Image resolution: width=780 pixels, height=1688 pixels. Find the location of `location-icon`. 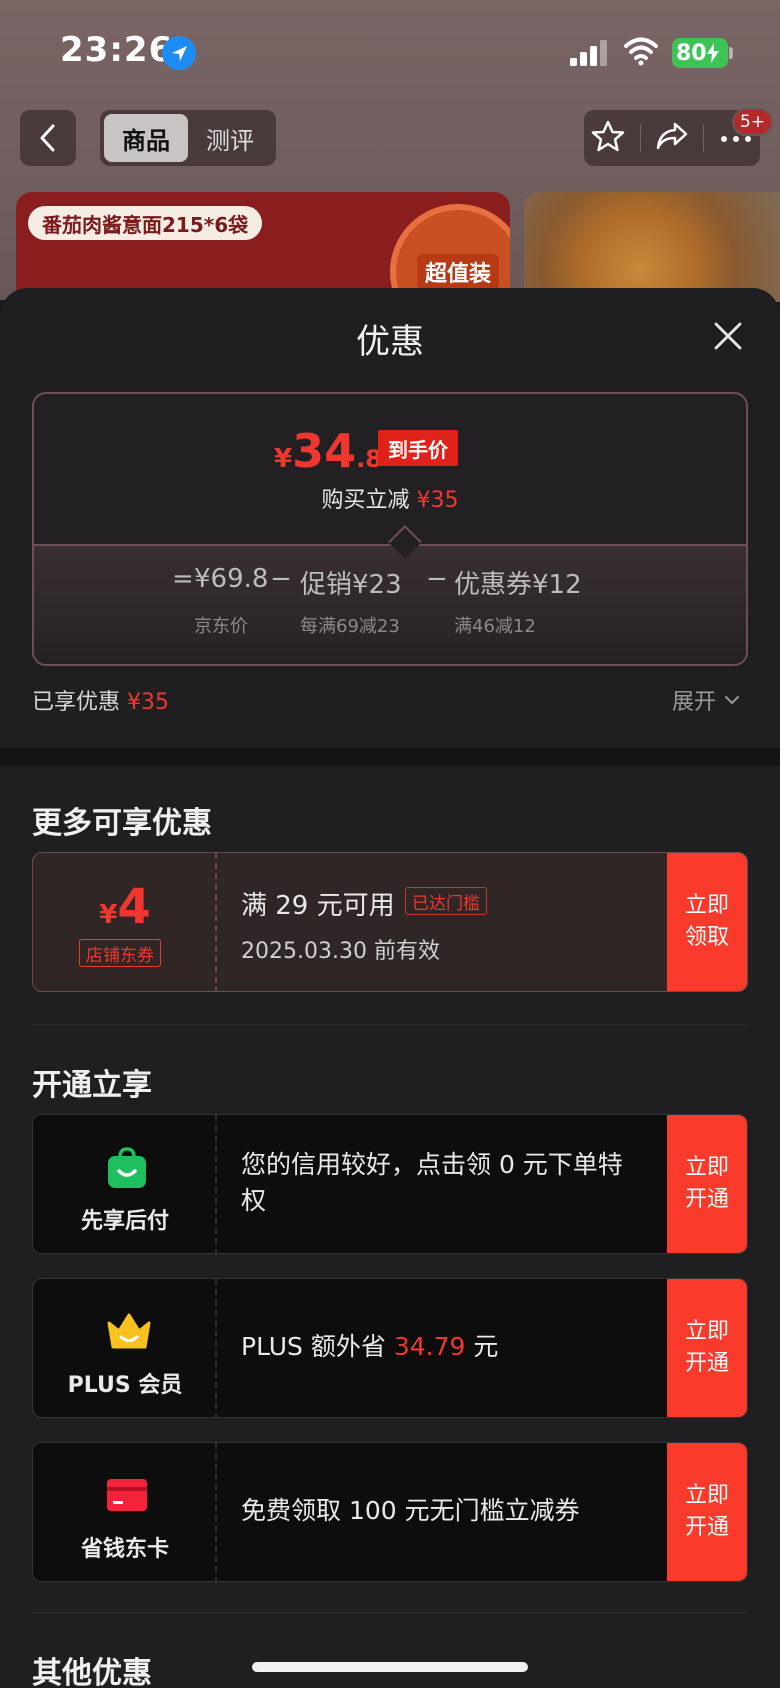

location-icon is located at coordinates (179, 53).